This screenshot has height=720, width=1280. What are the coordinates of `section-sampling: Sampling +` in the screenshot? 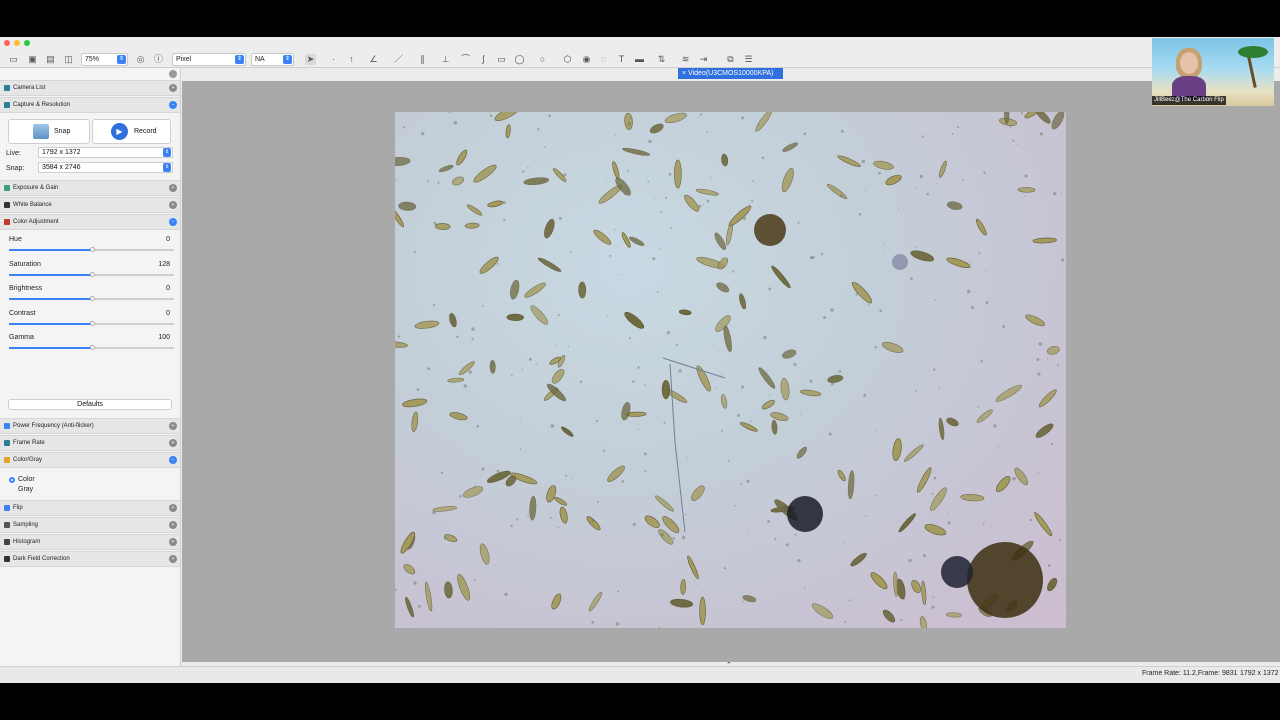 It's located at (90, 525).